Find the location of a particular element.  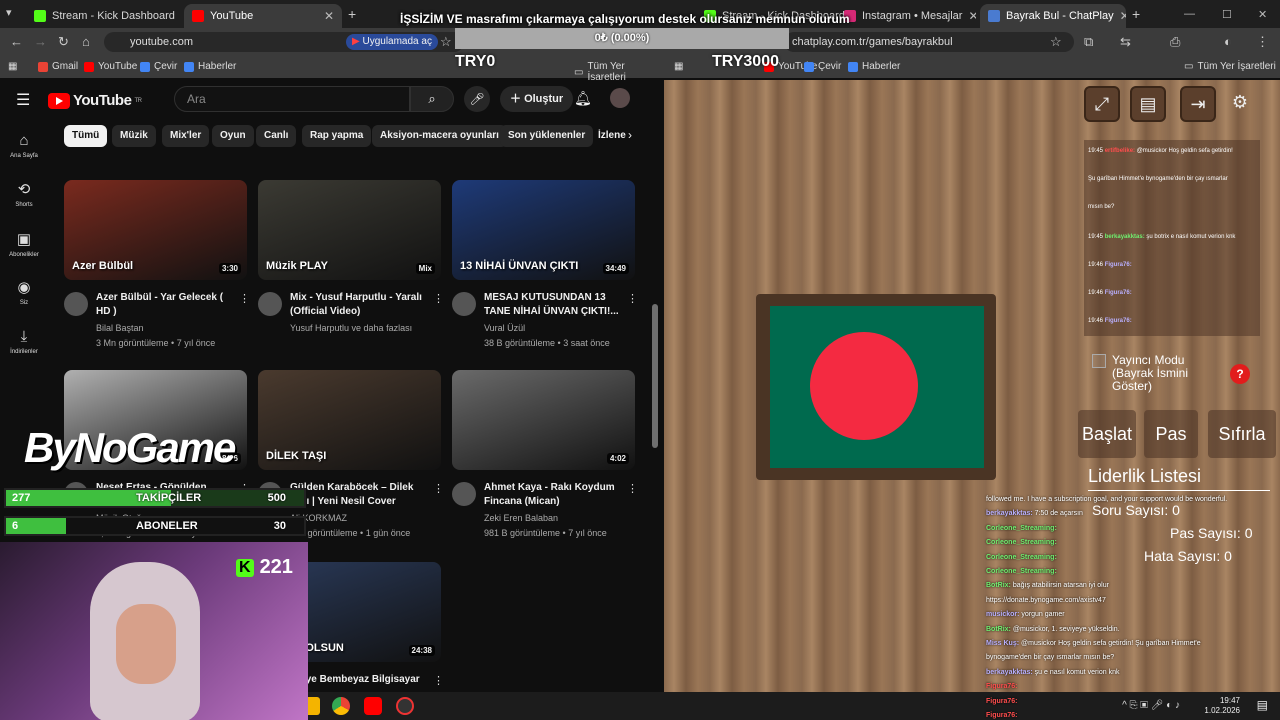

menu-icon: ⋮ is located at coordinates (1262, 42).